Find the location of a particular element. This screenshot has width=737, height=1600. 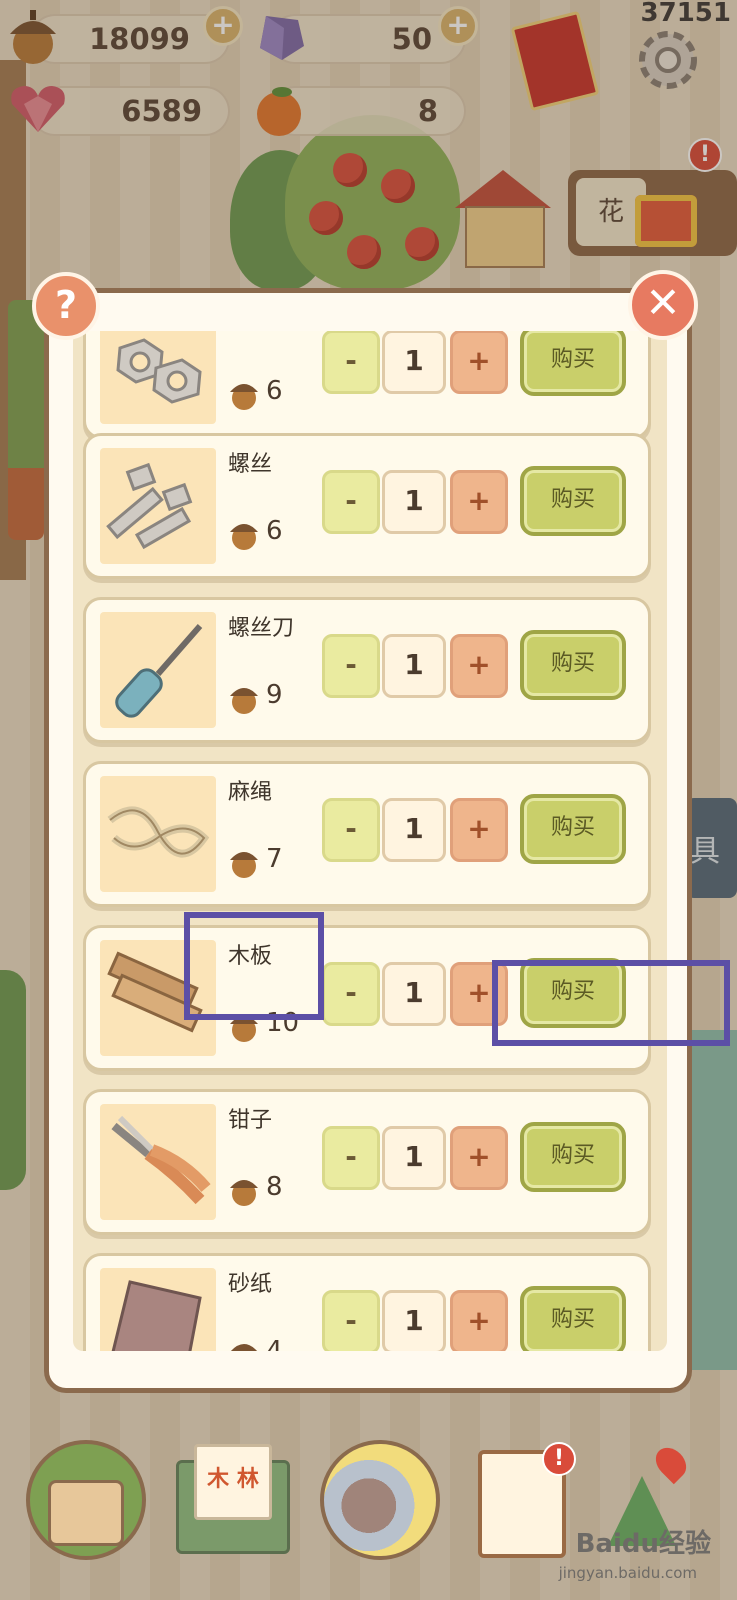

list-item: 螺丝 6 - 1 + 购买 is located at coordinates (367, 506).